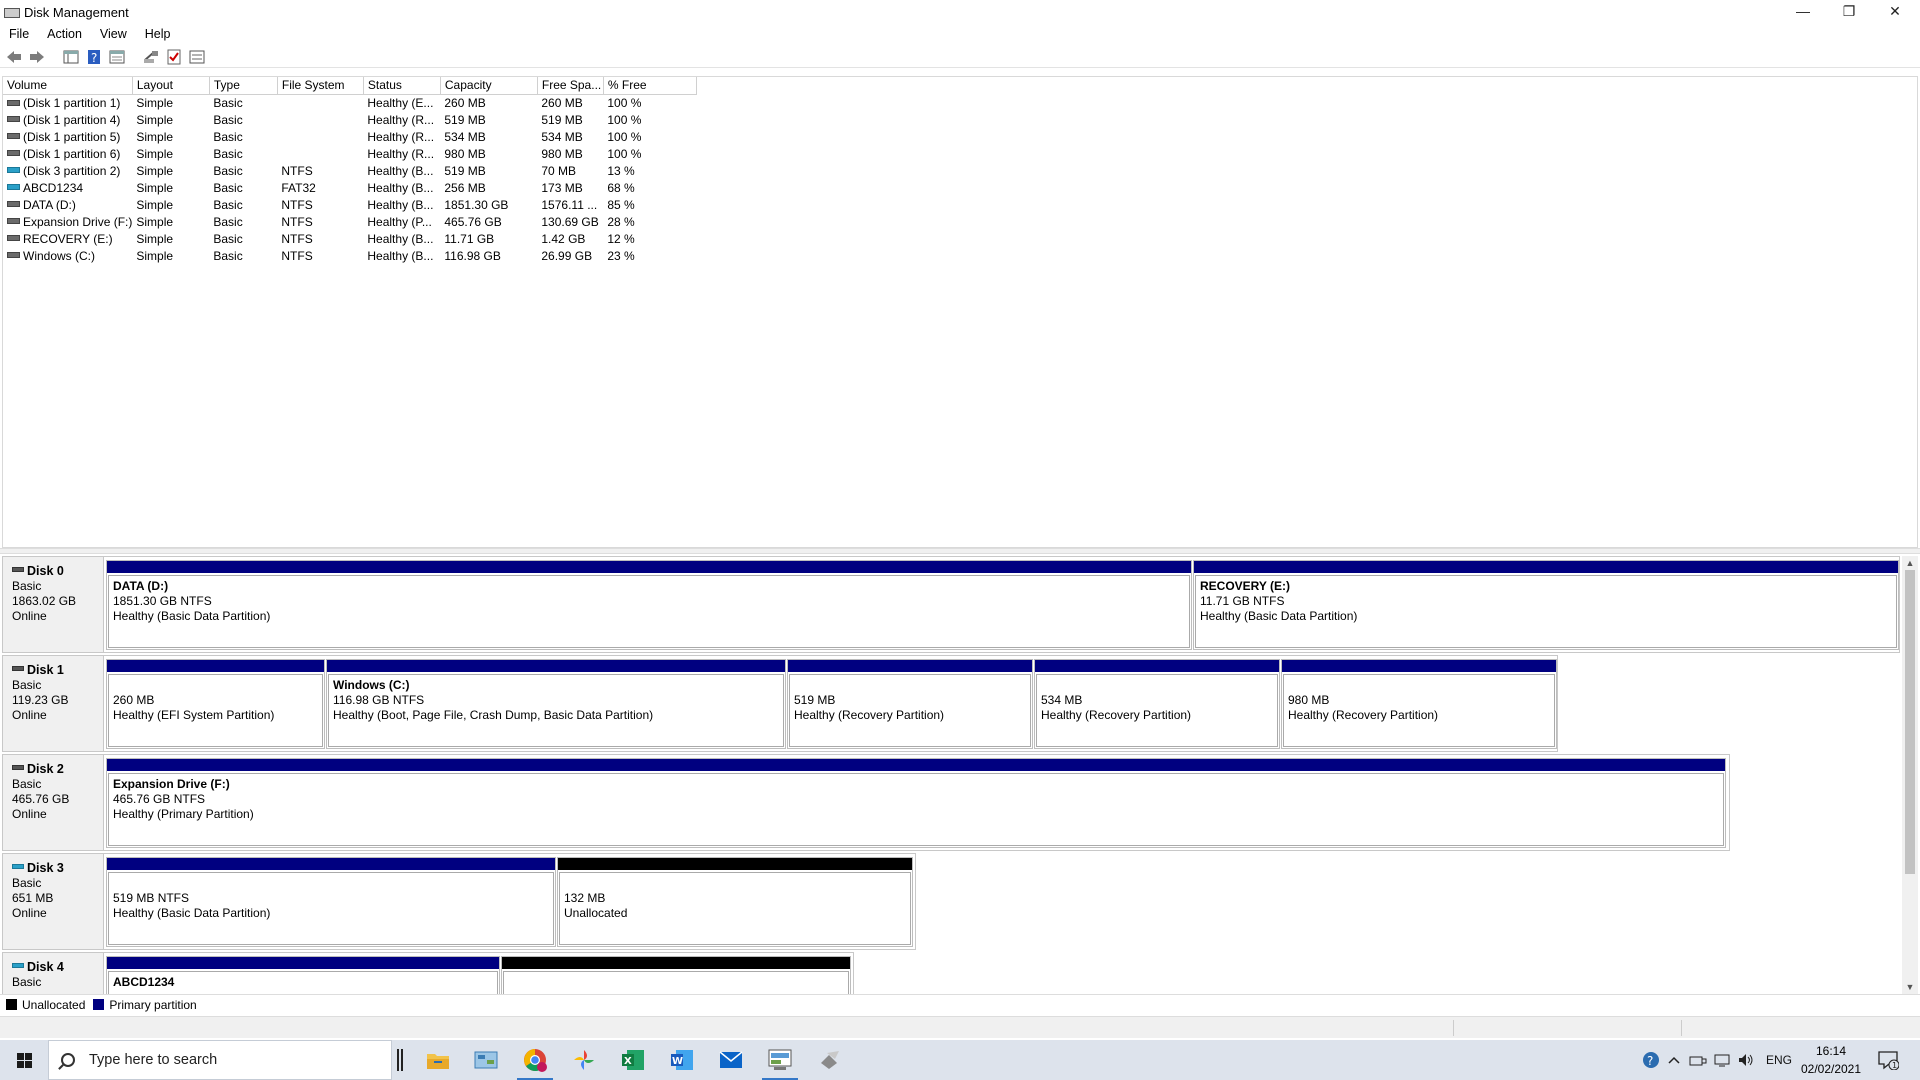 This screenshot has height=1080, width=1920. Describe the element at coordinates (53, 901) in the screenshot. I see `disk-info-panel: Disk 3 Basic 651 MB Online` at that location.